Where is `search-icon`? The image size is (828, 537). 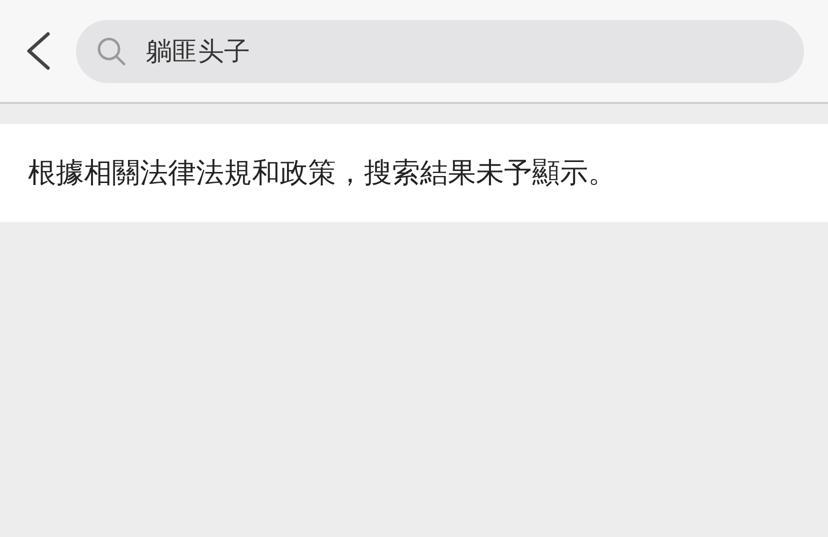
search-icon is located at coordinates (111, 51).